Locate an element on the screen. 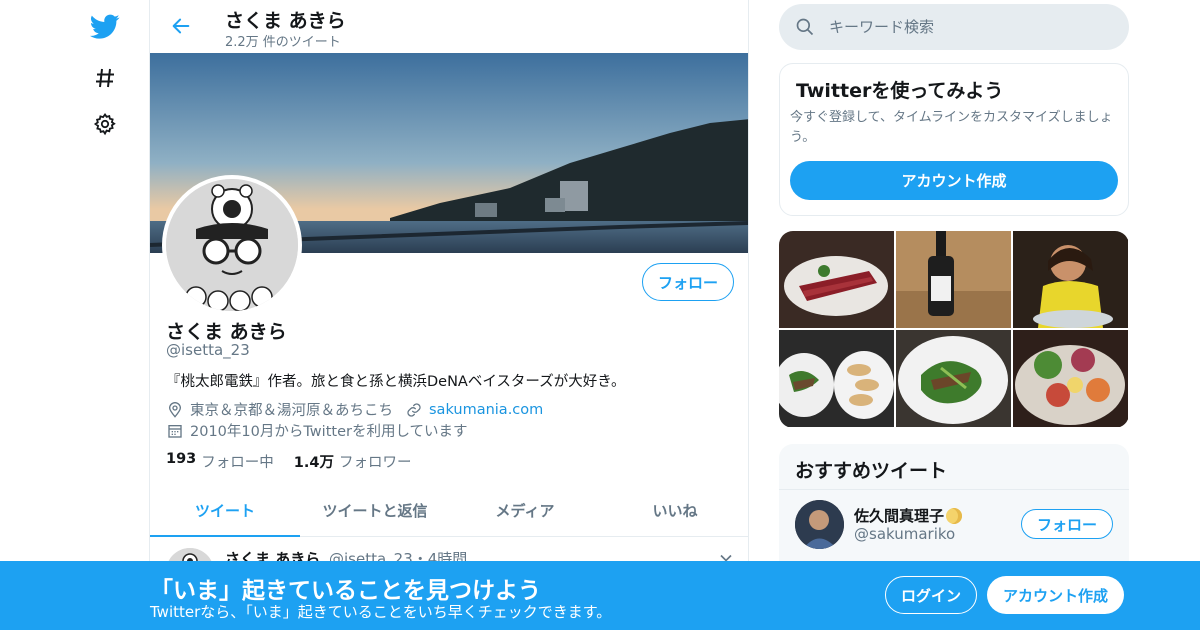 The image size is (1200, 630). media-photo-person-eating is located at coordinates (1070, 279).